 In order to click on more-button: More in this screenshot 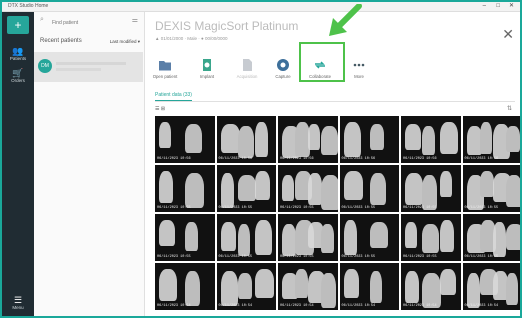, I will do `click(359, 68)`.